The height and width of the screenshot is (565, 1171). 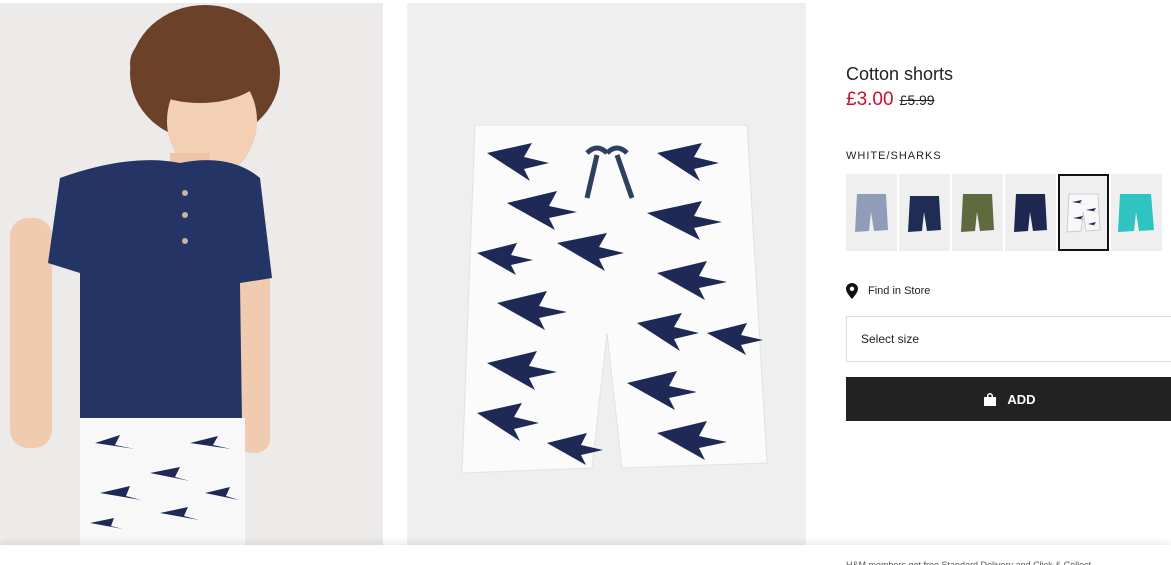 I want to click on color-swatches, so click(x=1004, y=212).